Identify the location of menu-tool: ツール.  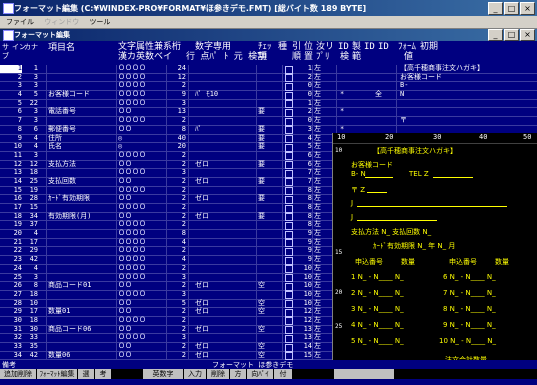
(99, 22).